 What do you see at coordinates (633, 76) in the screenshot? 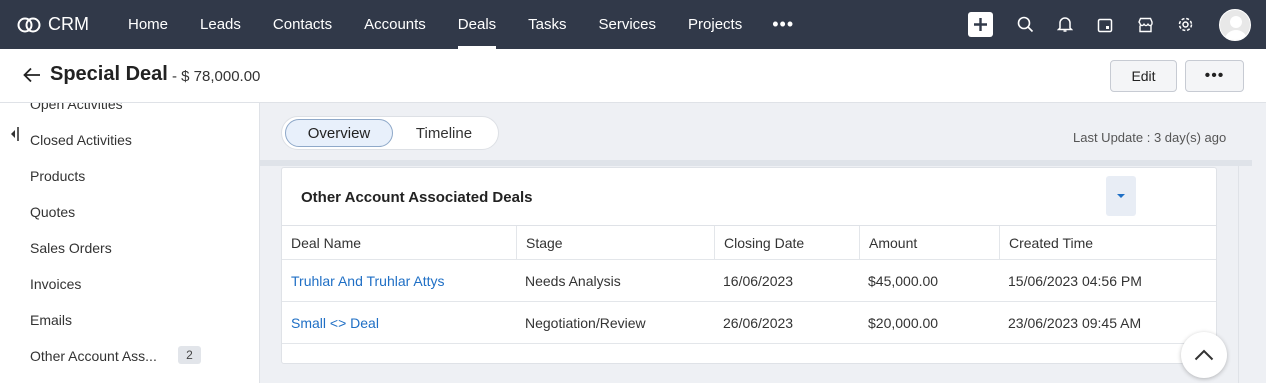
I see `record-header: Special Deal - $ 78,000.00 Edit •••` at bounding box center [633, 76].